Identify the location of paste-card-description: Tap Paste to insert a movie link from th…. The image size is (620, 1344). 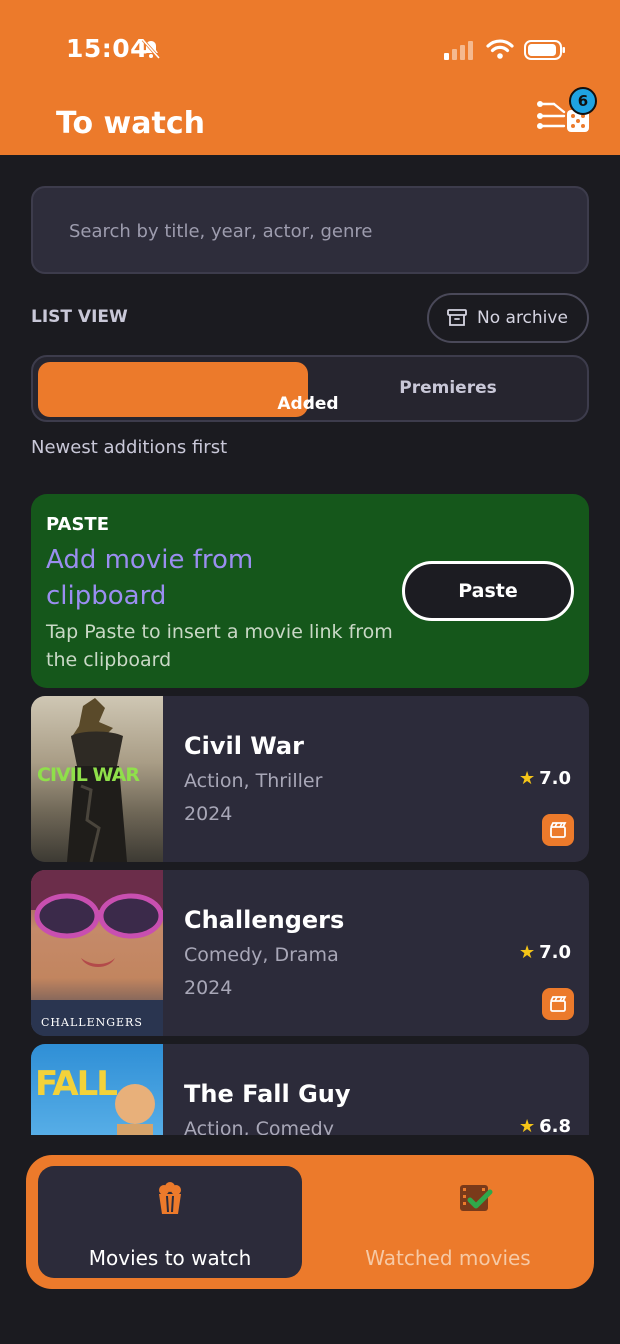
(219, 646).